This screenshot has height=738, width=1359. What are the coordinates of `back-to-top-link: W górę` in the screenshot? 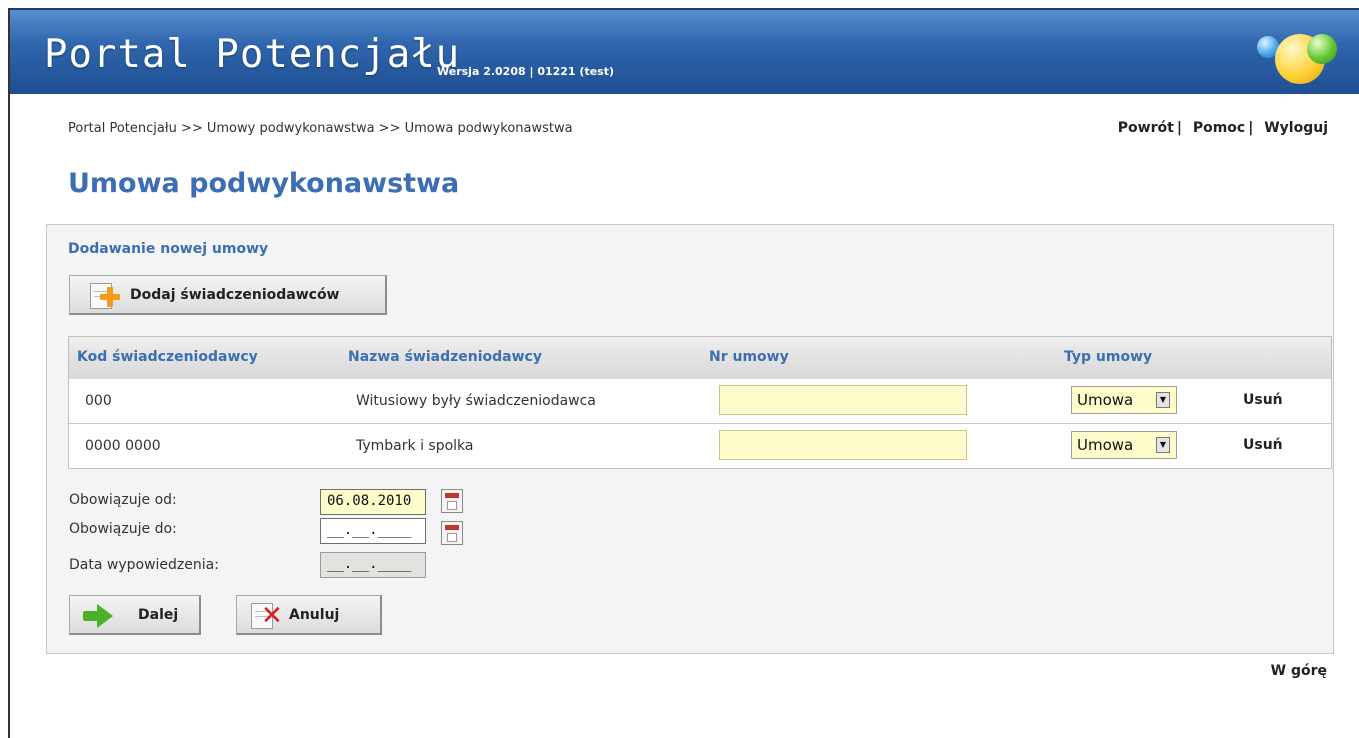 It's located at (1299, 671).